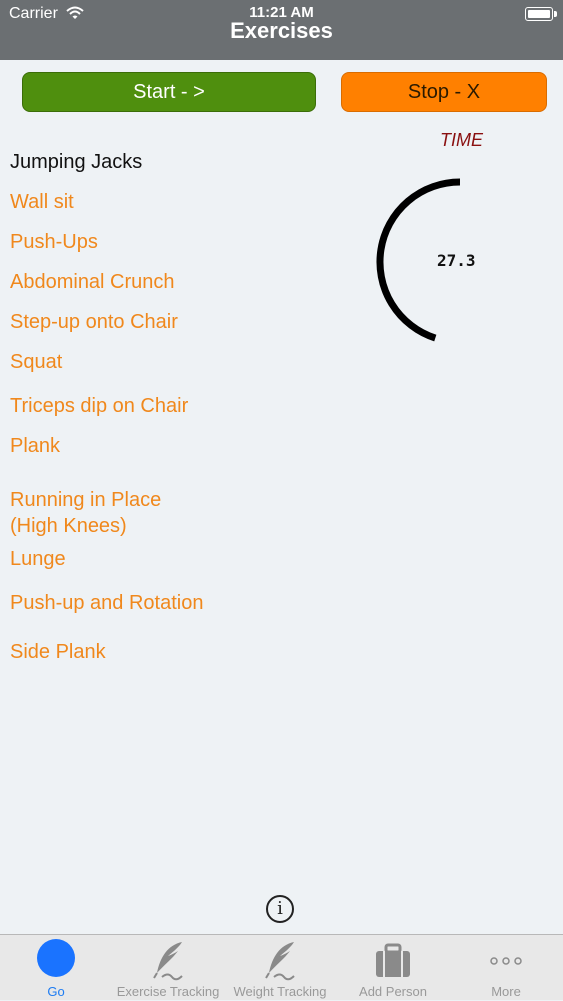 The image size is (563, 1001). Describe the element at coordinates (54, 242) in the screenshot. I see `exercise-item-push-ups: Push-Ups` at that location.